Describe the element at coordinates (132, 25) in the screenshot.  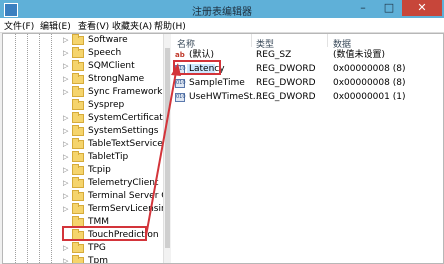
I see `menu-favorites: 收藏夹(A)` at that location.